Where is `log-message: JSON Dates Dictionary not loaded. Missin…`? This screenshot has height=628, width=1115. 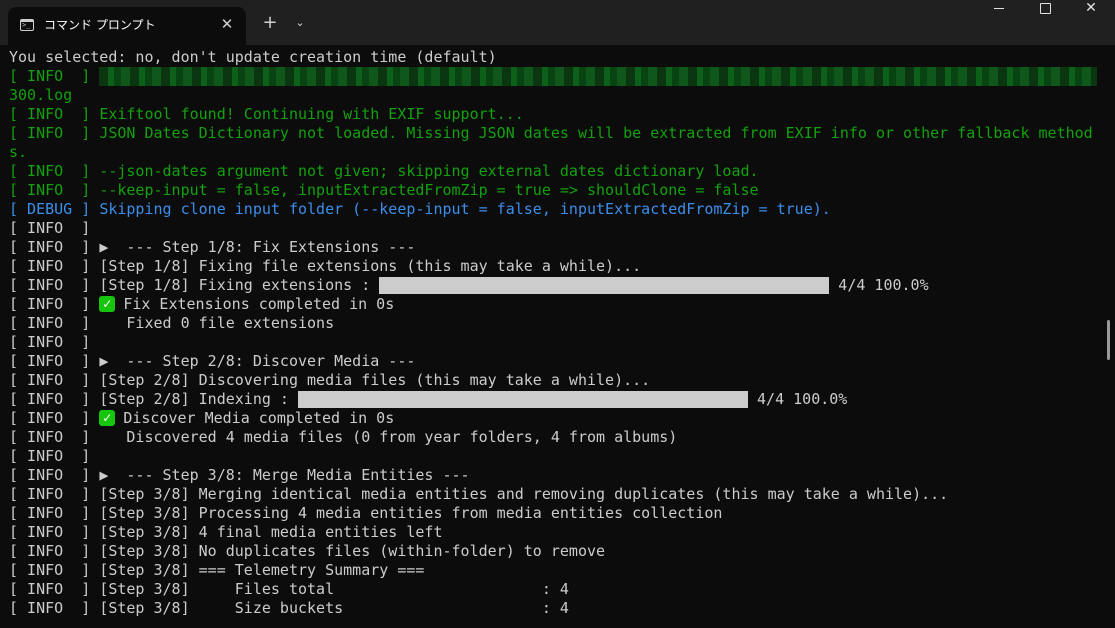 log-message: JSON Dates Dictionary not loaded. Missin… is located at coordinates (596, 133).